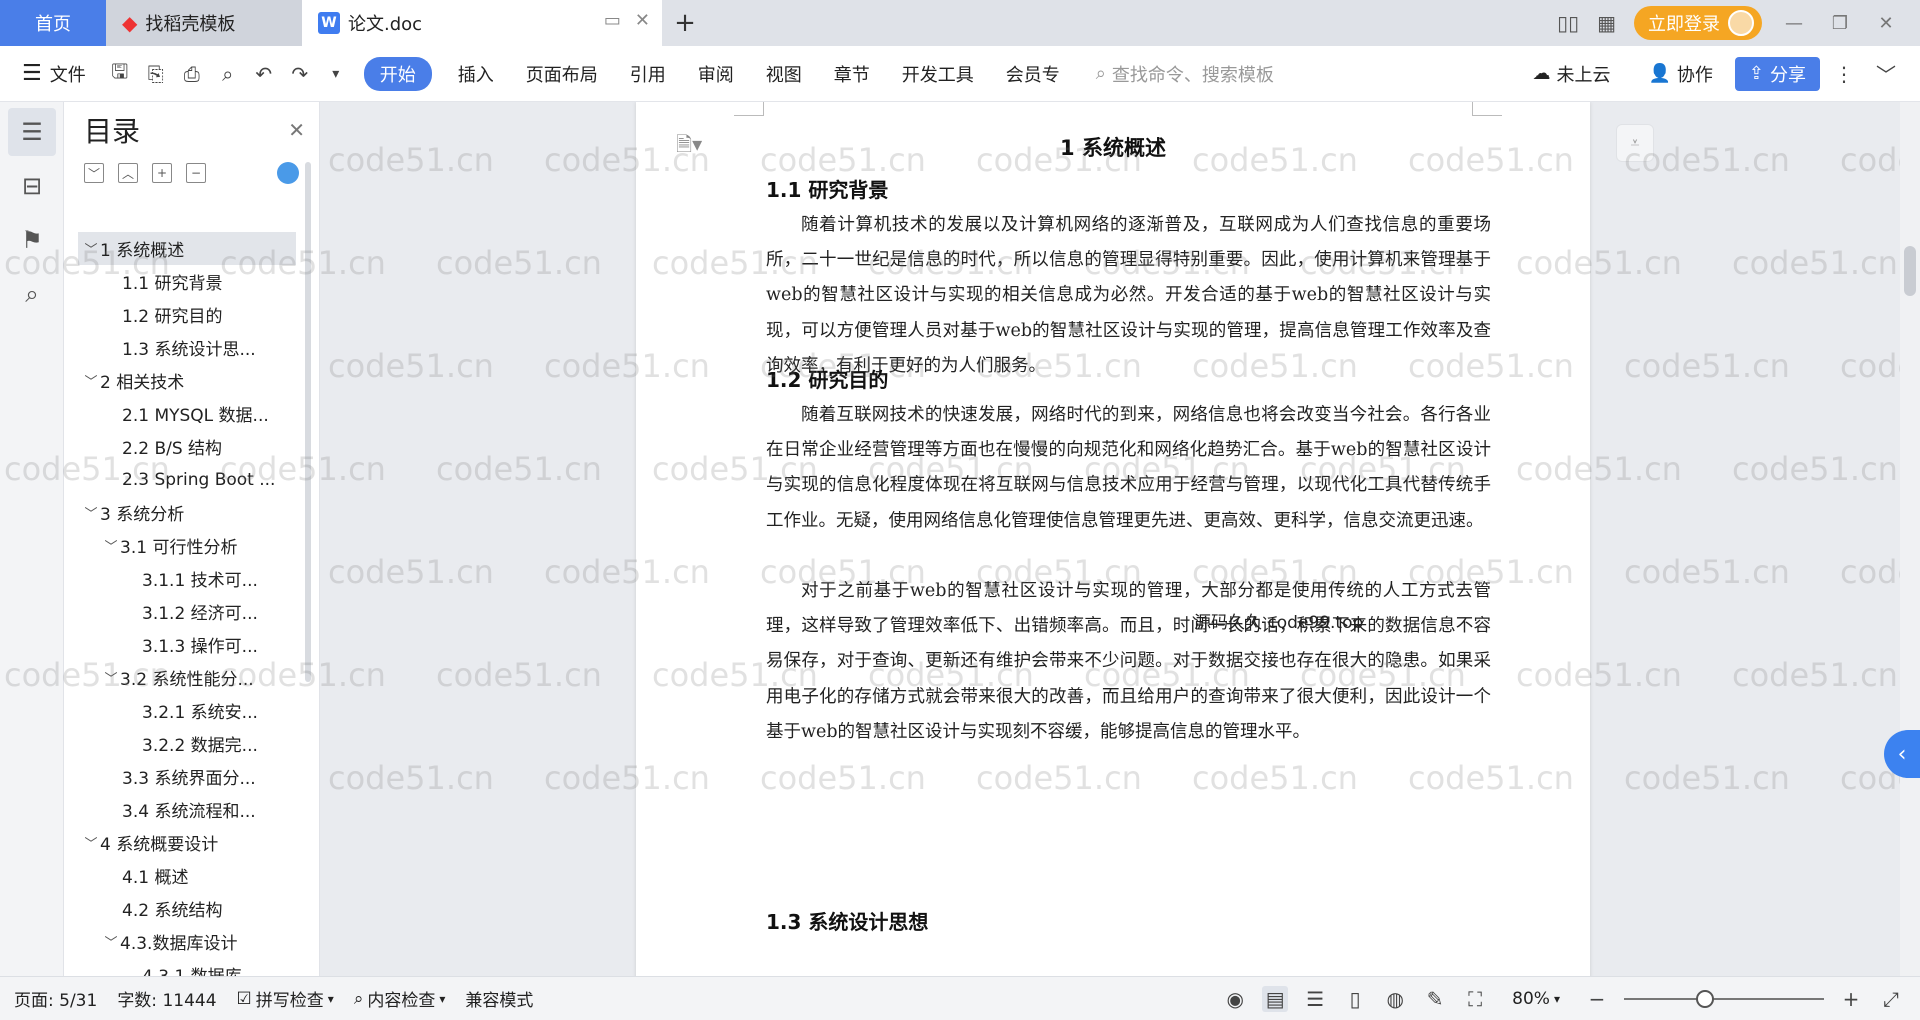 The height and width of the screenshot is (1020, 1920). Describe the element at coordinates (187, 314) in the screenshot. I see `toc-item: 1.2 研究目的` at that location.